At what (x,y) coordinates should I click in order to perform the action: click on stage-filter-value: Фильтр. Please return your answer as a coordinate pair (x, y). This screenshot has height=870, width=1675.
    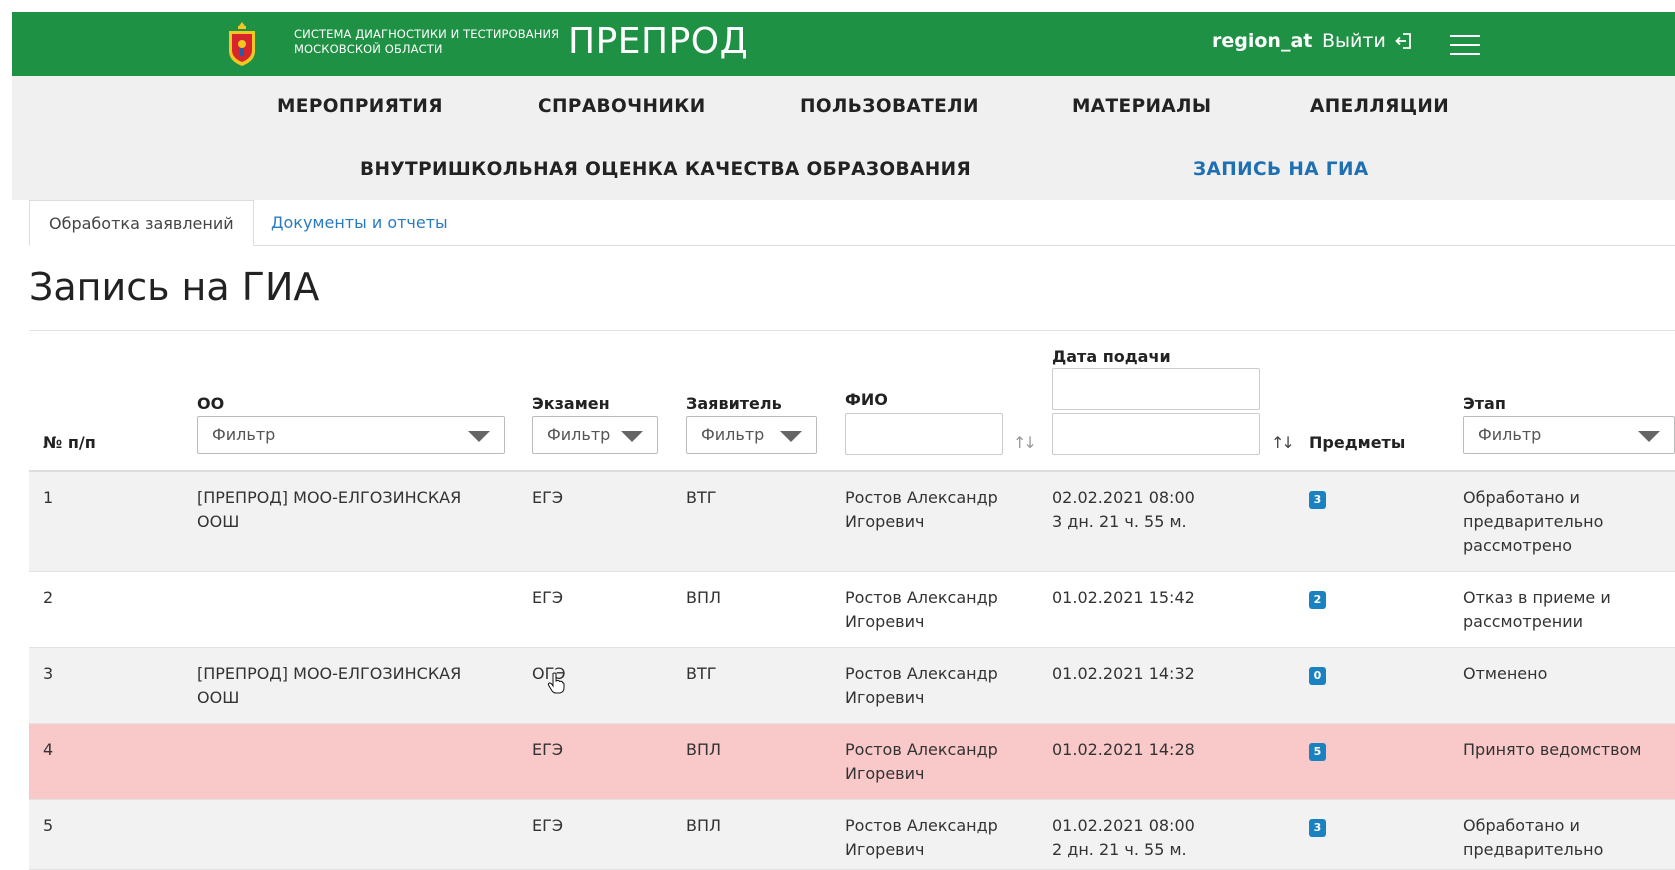
    Looking at the image, I should click on (1510, 434).